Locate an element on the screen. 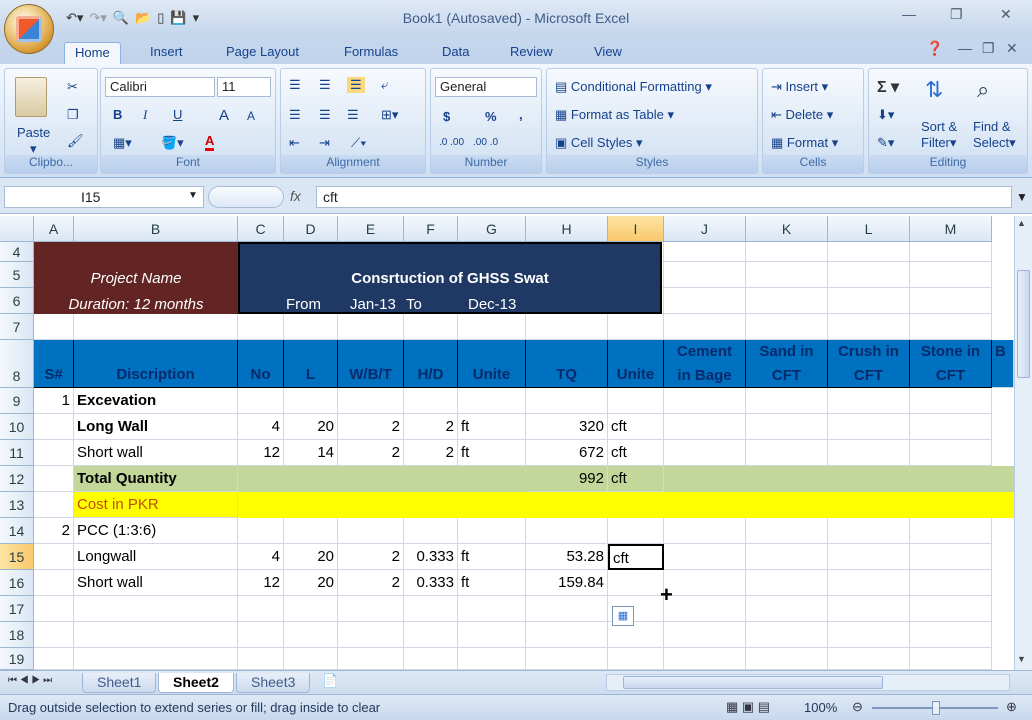 The image size is (1032, 720). cell-e11: 2 is located at coordinates (371, 453).